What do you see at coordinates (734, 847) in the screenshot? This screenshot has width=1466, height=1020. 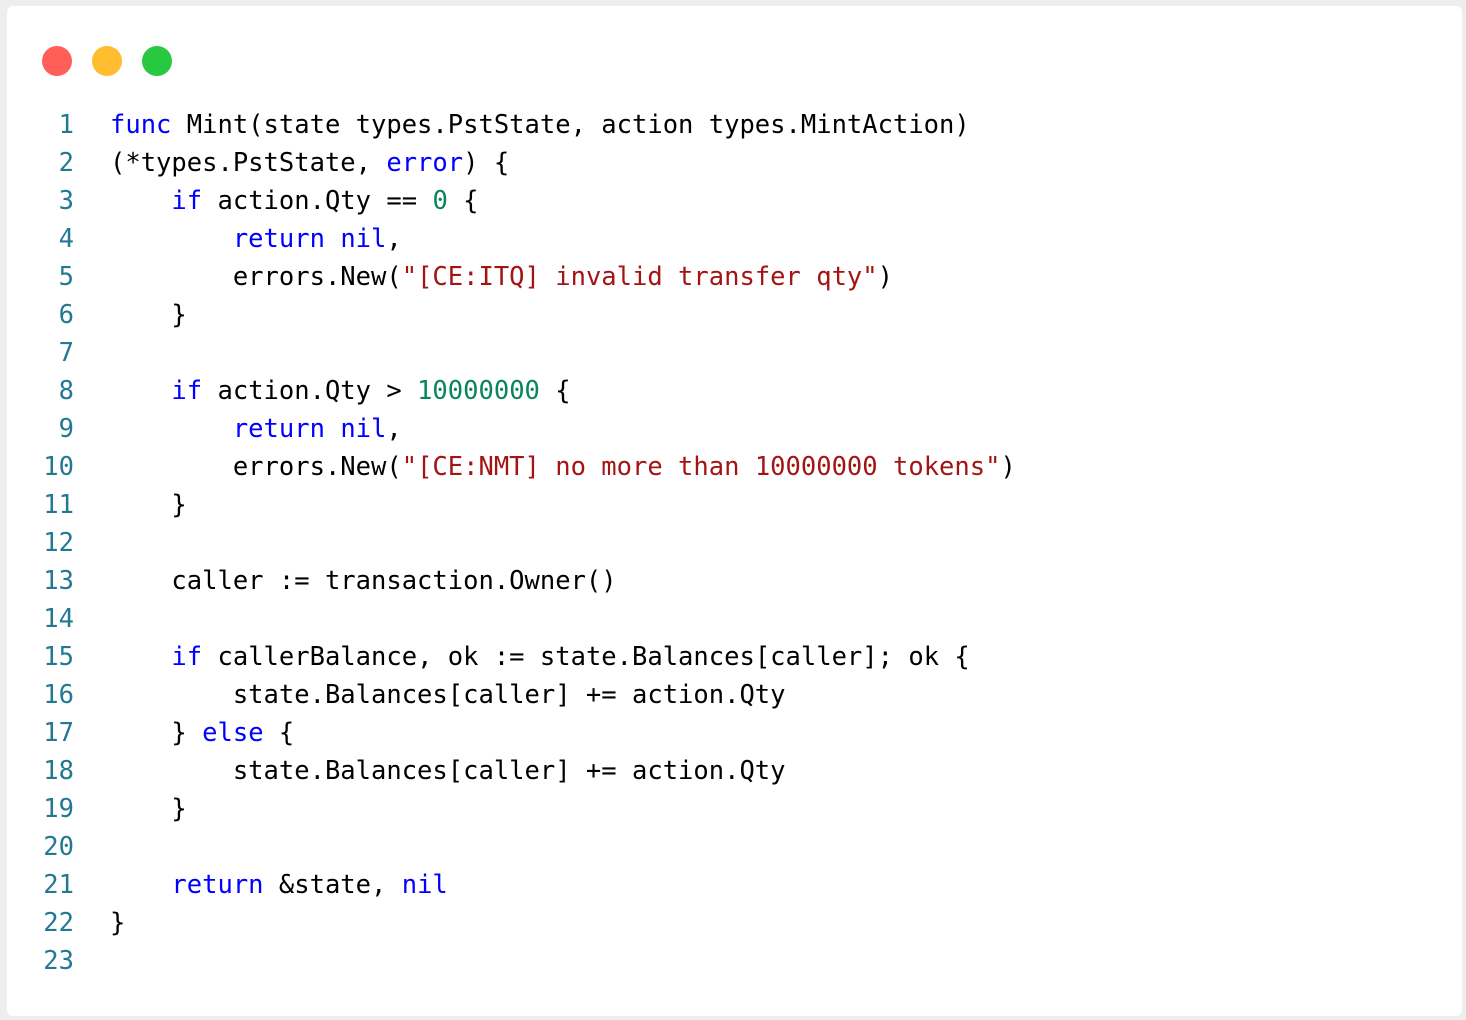 I see `code-line: 20` at bounding box center [734, 847].